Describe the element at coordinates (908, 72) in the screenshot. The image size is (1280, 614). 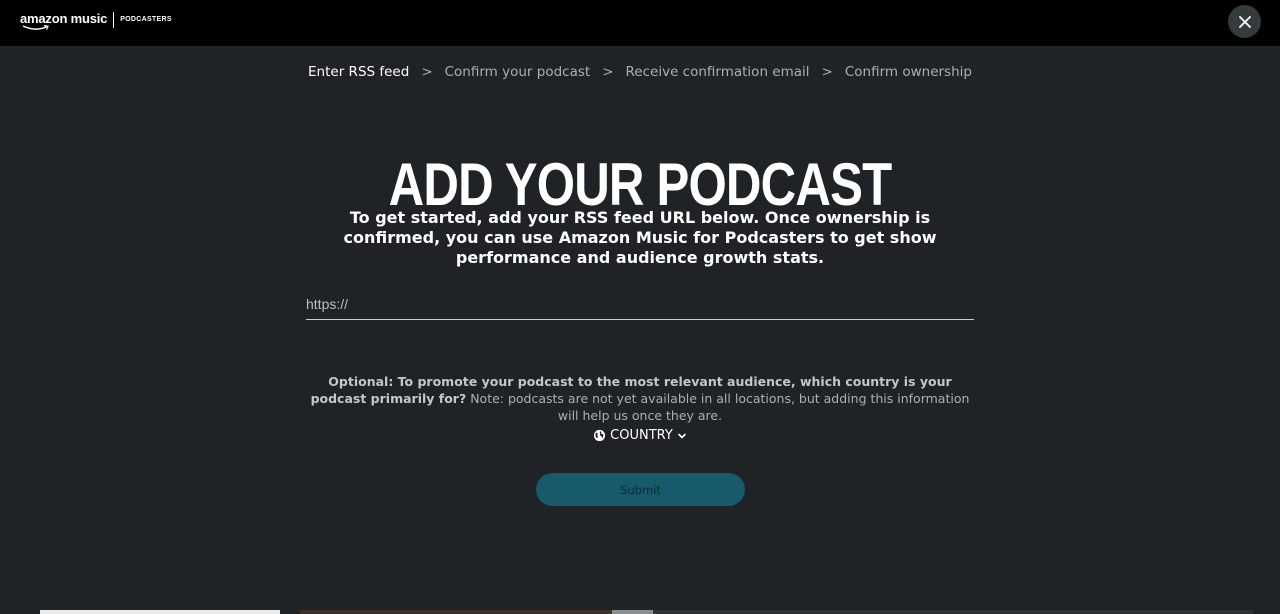
I see `breadcrumb-step-confirm-ownership: Confirm ownership` at that location.